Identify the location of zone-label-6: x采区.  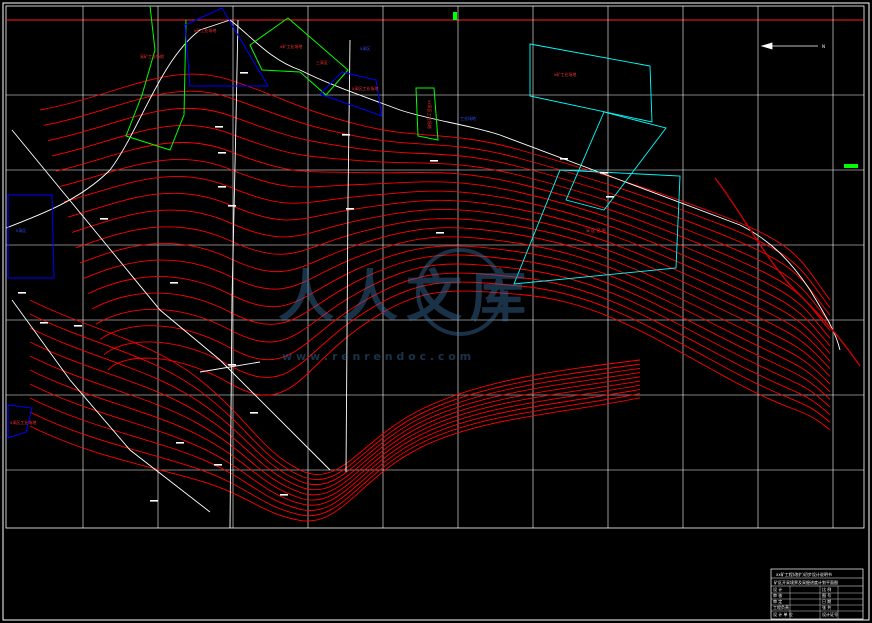
(365, 48).